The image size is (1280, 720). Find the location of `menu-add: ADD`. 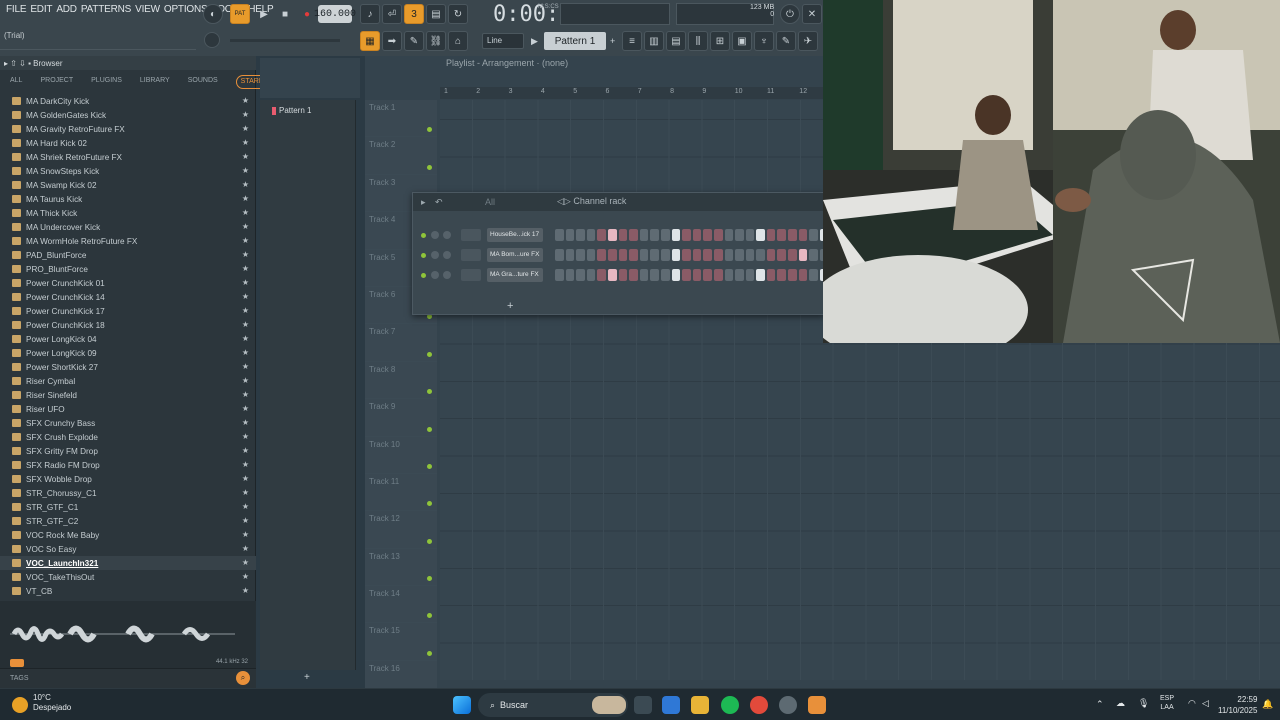

menu-add: ADD is located at coordinates (66, 13).